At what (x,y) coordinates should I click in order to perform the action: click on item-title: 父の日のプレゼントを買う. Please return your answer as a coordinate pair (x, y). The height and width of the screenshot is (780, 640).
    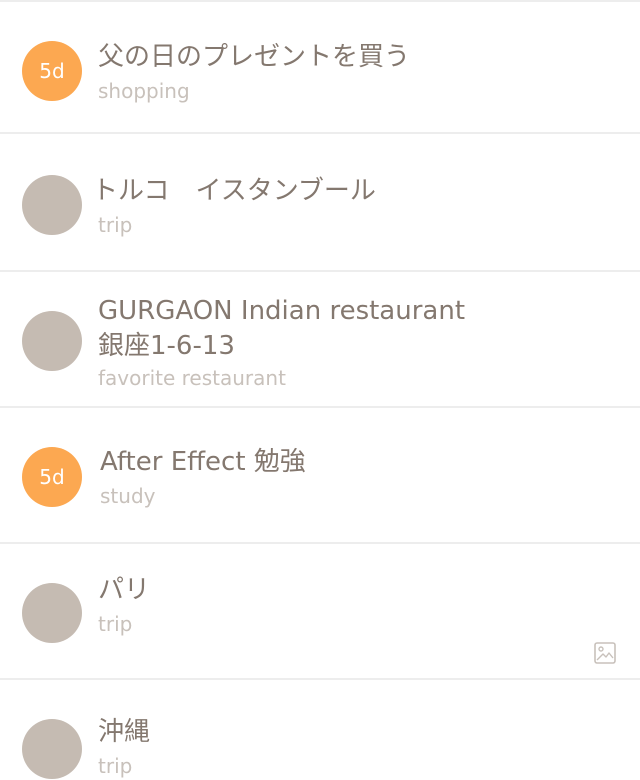
    Looking at the image, I should click on (254, 57).